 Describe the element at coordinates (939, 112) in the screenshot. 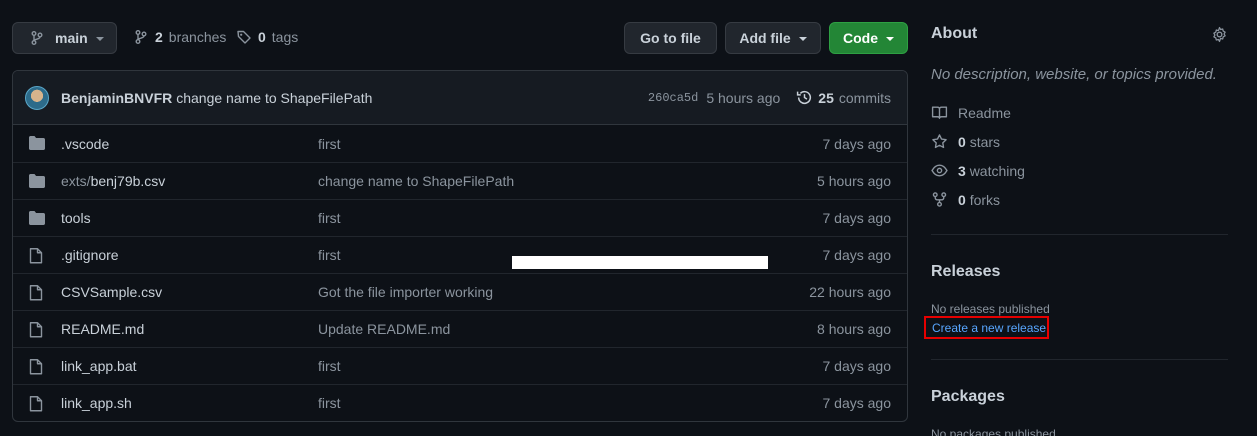

I see `book-icon` at that location.